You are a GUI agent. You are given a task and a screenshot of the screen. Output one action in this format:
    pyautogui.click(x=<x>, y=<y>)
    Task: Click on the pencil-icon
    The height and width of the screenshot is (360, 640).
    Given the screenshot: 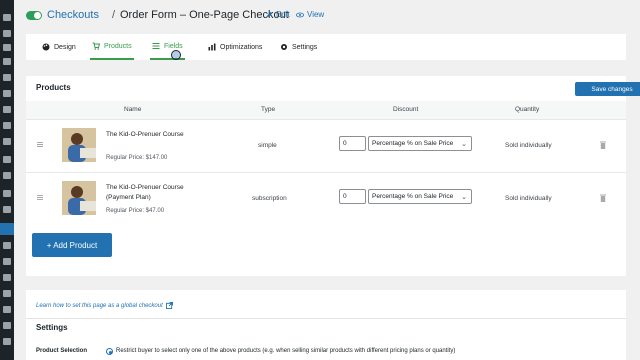 What is the action you would take?
    pyautogui.click(x=269, y=14)
    